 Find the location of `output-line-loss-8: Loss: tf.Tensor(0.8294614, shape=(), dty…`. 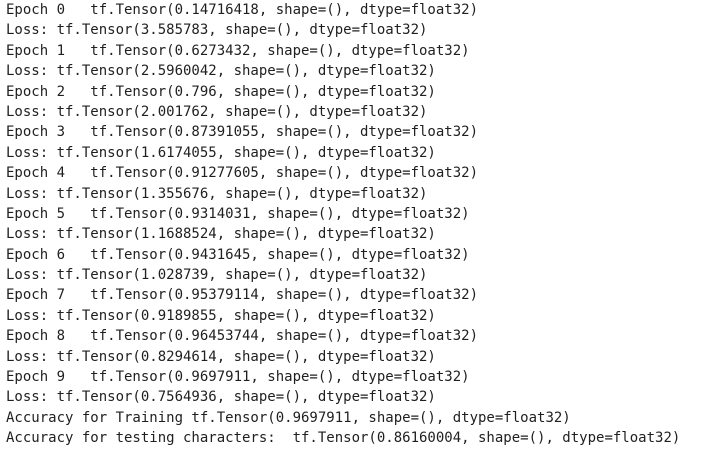

output-line-loss-8: Loss: tf.Tensor(0.8294614, shape=(), dty… is located at coordinates (221, 356).